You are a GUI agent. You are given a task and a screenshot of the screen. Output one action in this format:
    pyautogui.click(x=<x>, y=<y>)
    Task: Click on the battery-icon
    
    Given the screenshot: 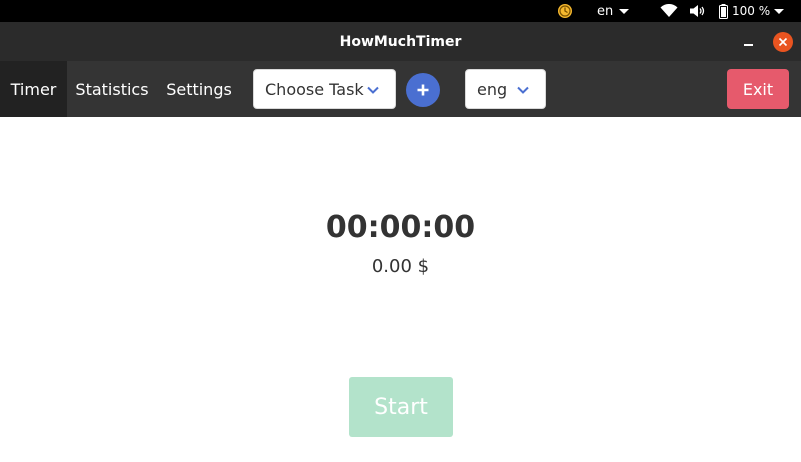 What is the action you would take?
    pyautogui.click(x=723, y=11)
    